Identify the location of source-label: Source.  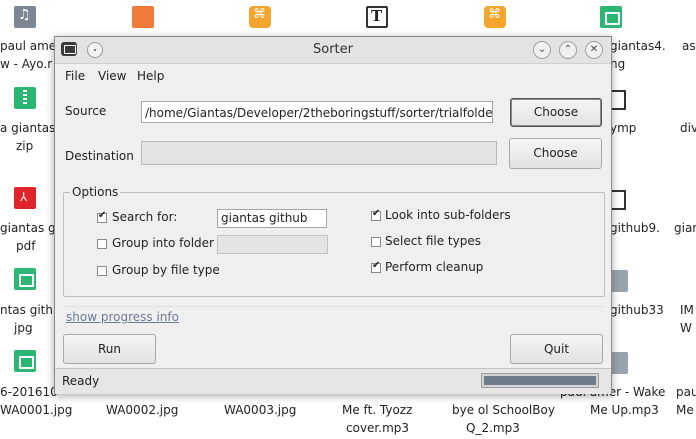
(86, 111).